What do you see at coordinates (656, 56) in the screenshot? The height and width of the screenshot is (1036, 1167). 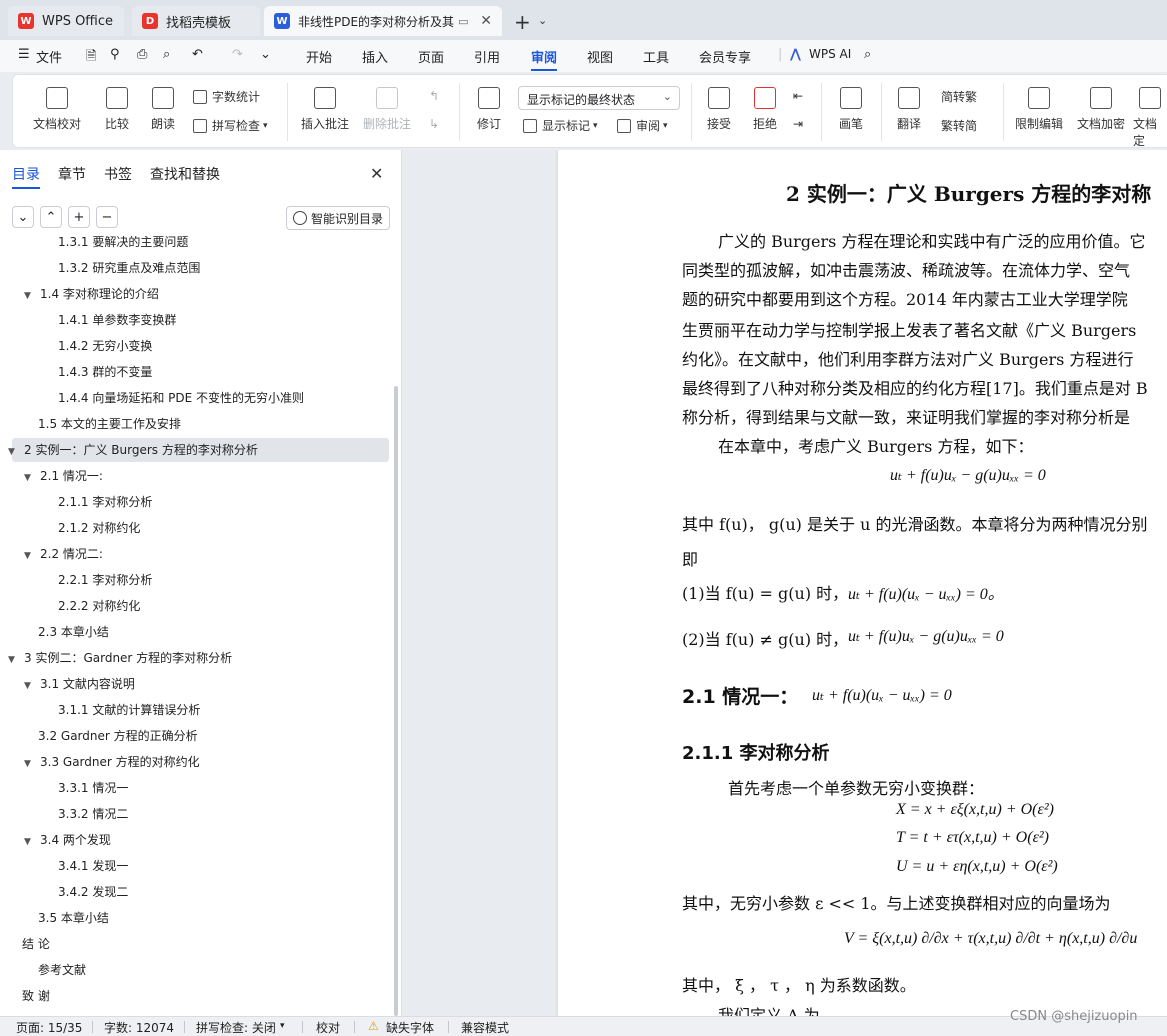 I see `menu-tools: 工具` at bounding box center [656, 56].